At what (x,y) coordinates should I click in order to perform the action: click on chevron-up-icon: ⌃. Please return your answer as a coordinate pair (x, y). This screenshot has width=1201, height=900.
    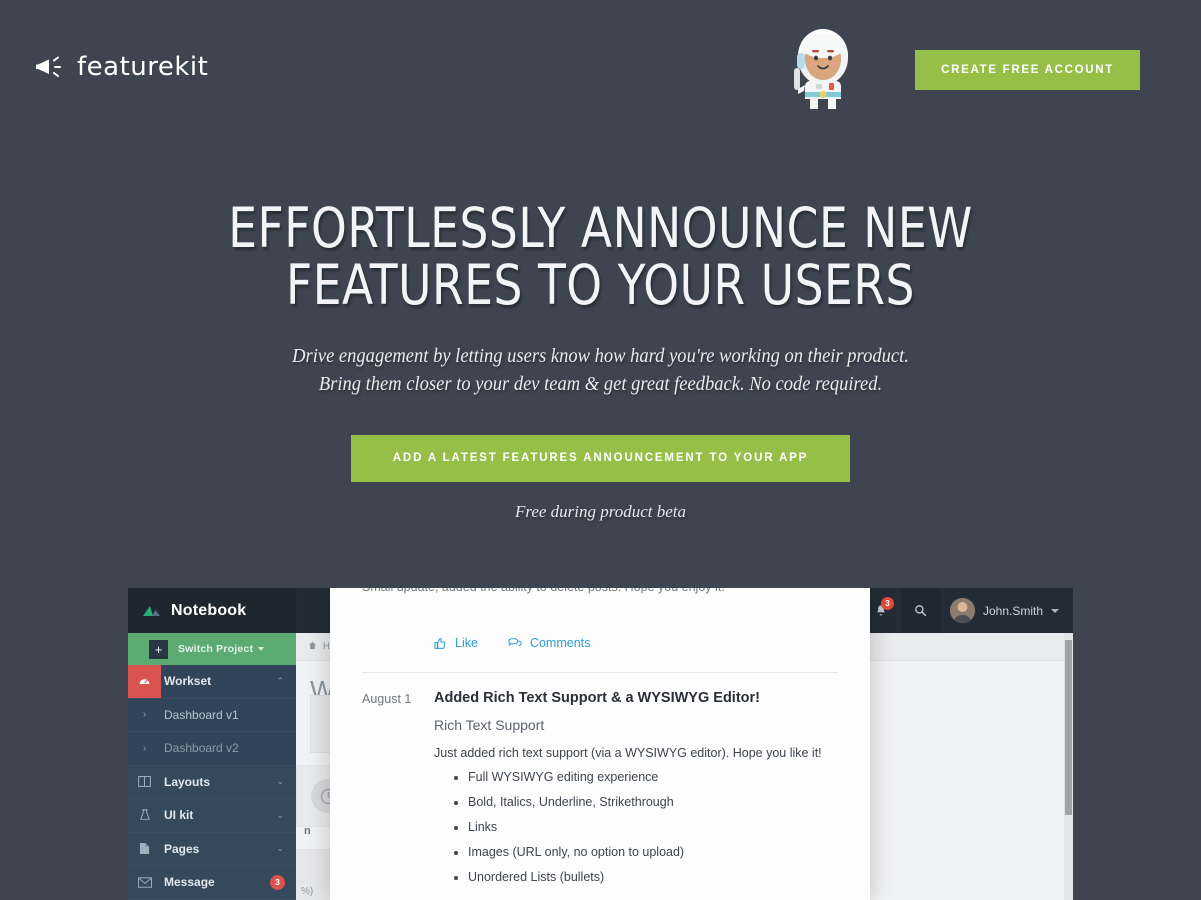
    Looking at the image, I should click on (280, 680).